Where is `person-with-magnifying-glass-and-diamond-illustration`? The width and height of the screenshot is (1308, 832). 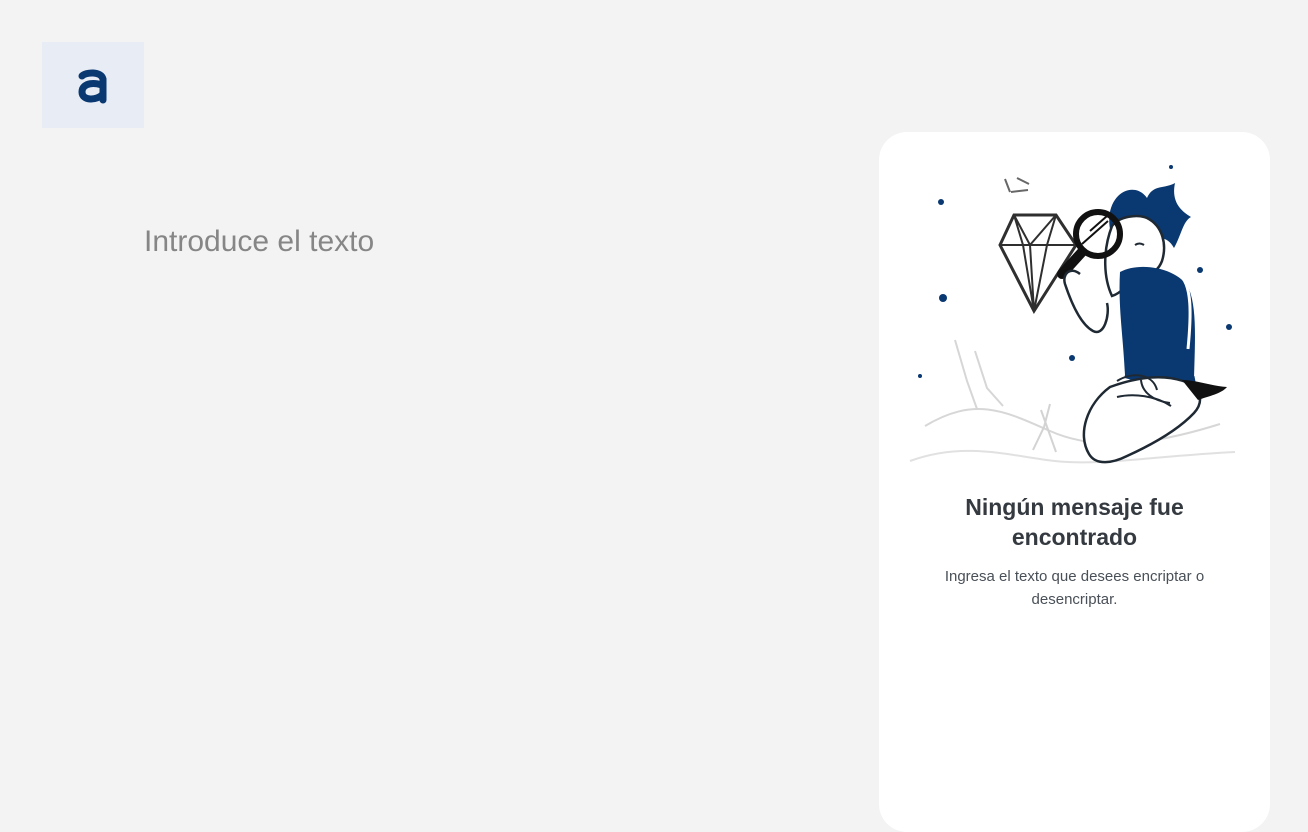 person-with-magnifying-glass-and-diamond-illustration is located at coordinates (1072, 314).